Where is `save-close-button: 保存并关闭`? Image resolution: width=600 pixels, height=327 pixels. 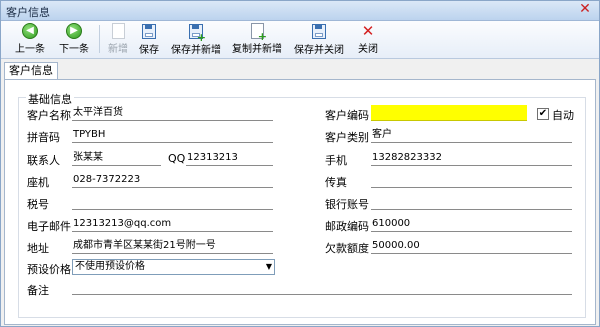
save-close-button: 保存并关闭 is located at coordinates (319, 39).